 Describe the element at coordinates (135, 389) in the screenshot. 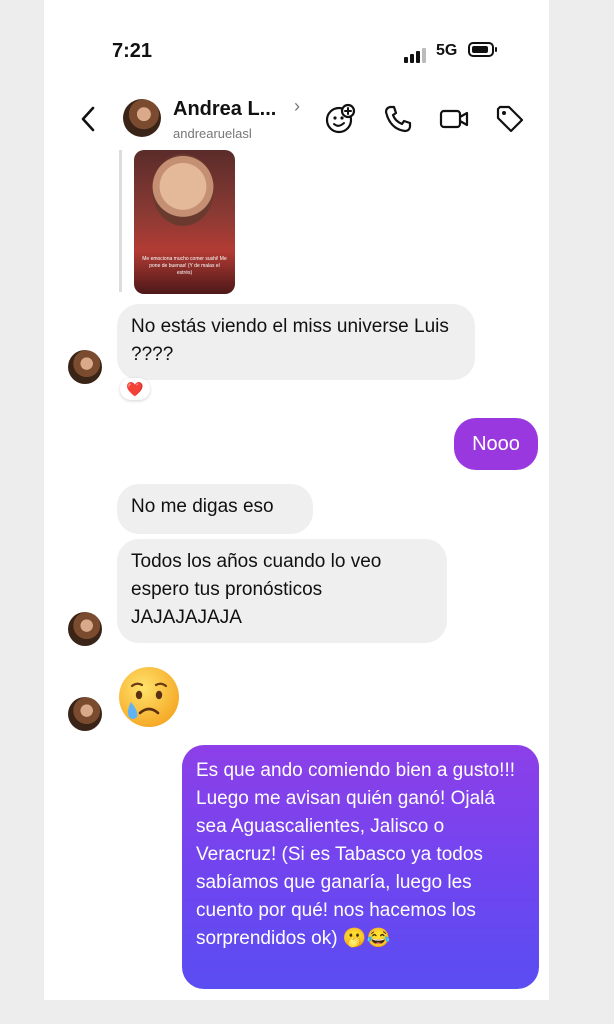

I see `heart-reaction-icon: ❤️` at that location.